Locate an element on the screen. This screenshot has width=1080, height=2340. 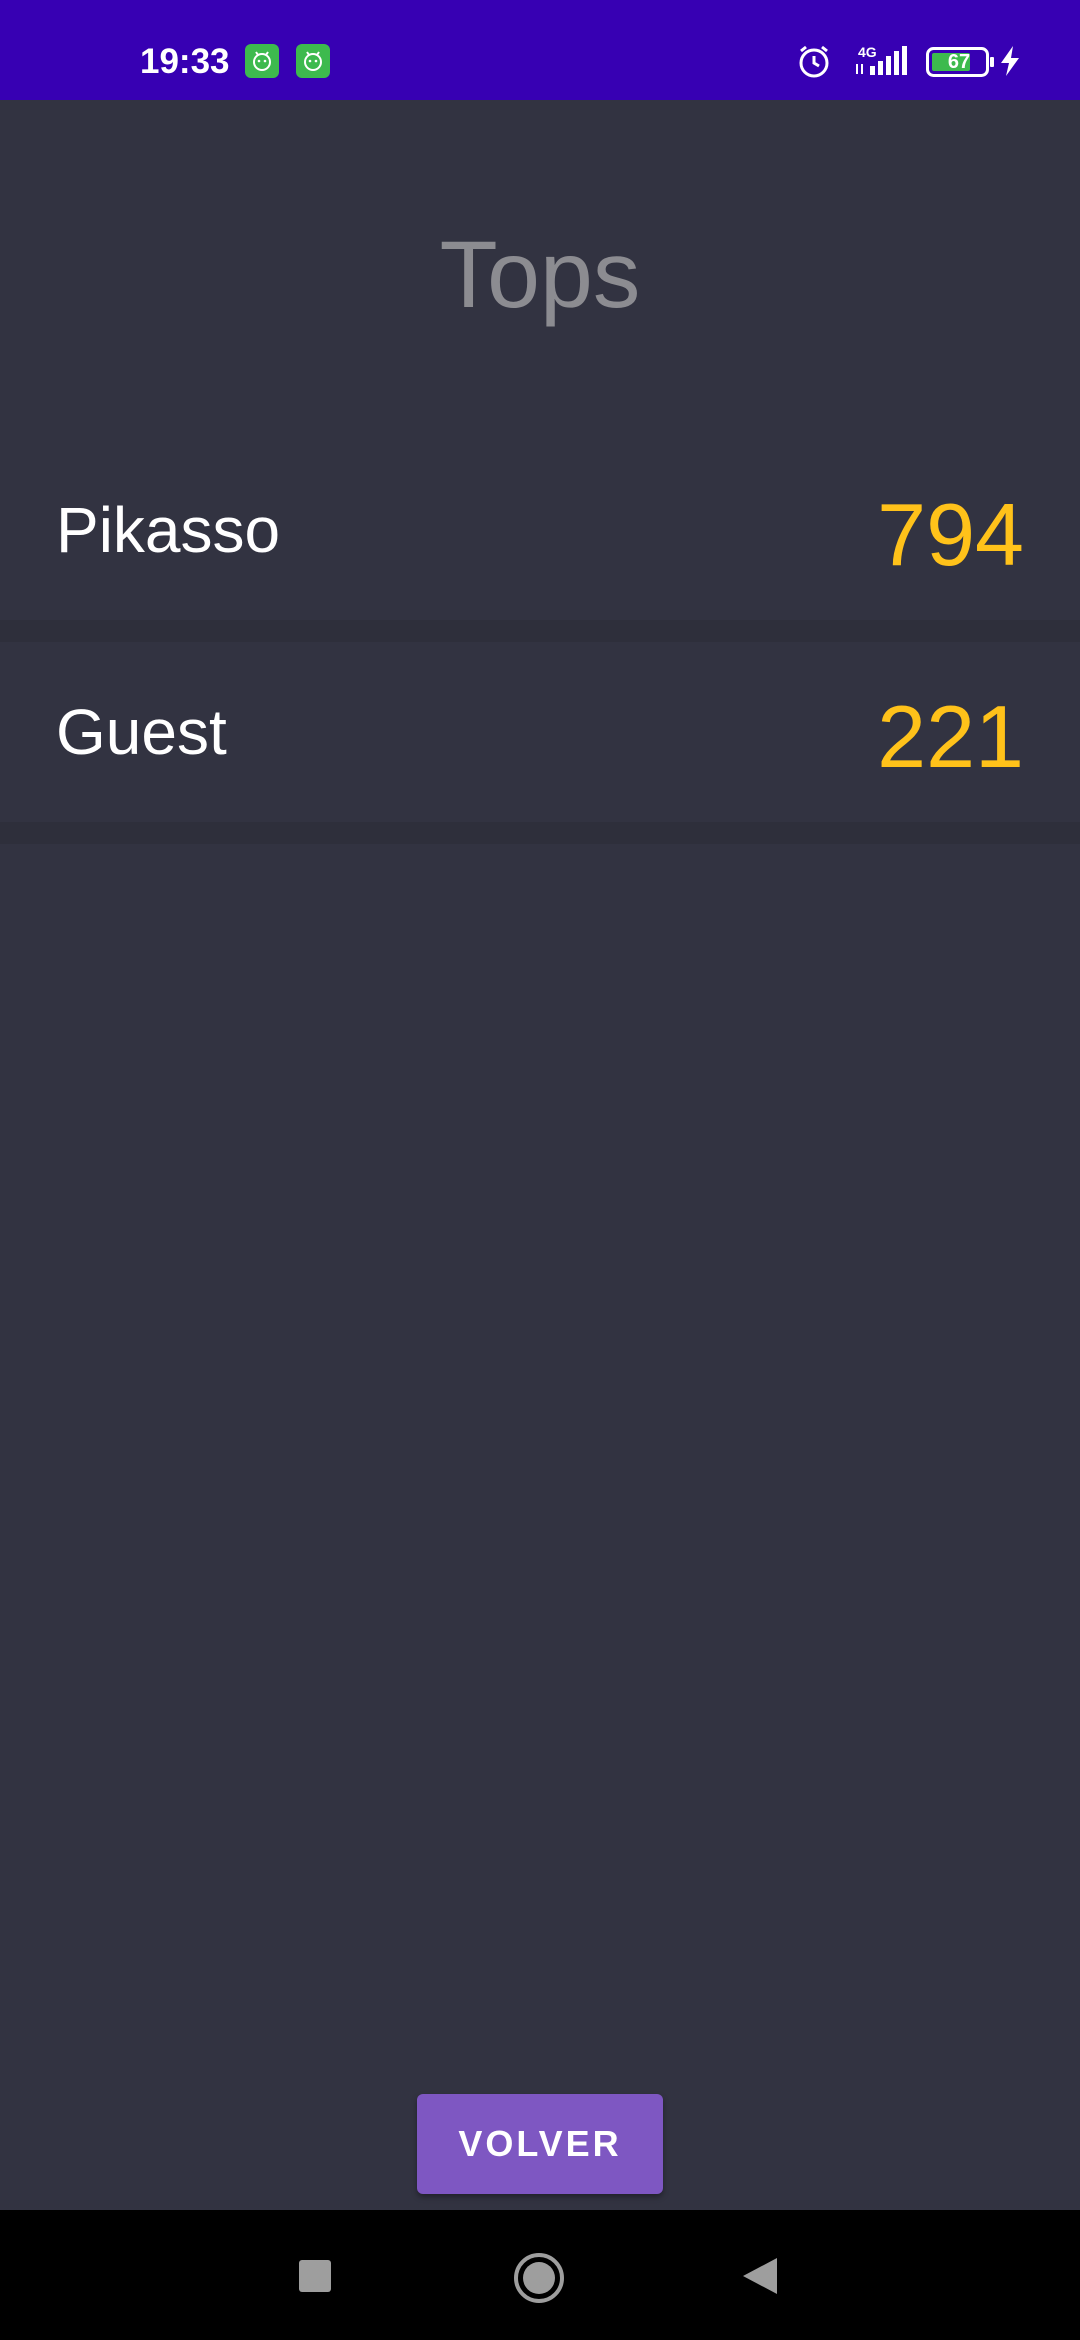
status-bar: 19:33 4G 67 is located at coordinates (540, 50).